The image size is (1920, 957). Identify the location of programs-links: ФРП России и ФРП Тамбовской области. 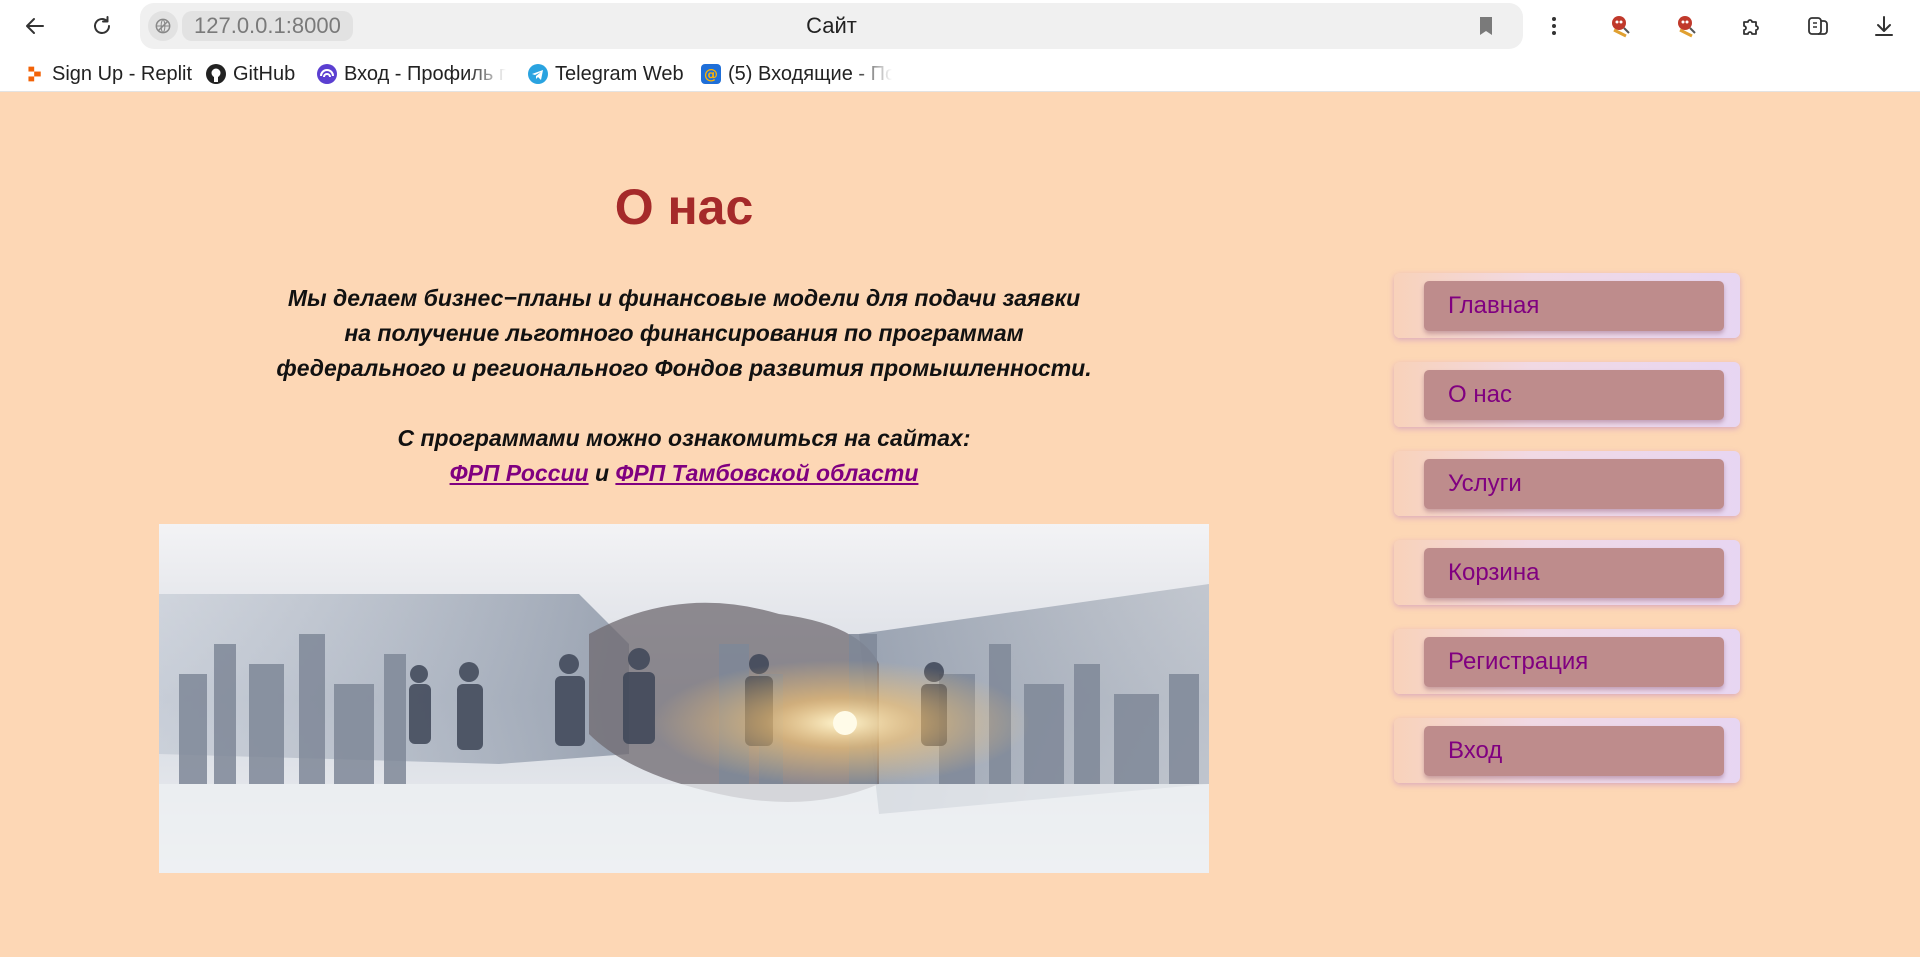
(684, 473).